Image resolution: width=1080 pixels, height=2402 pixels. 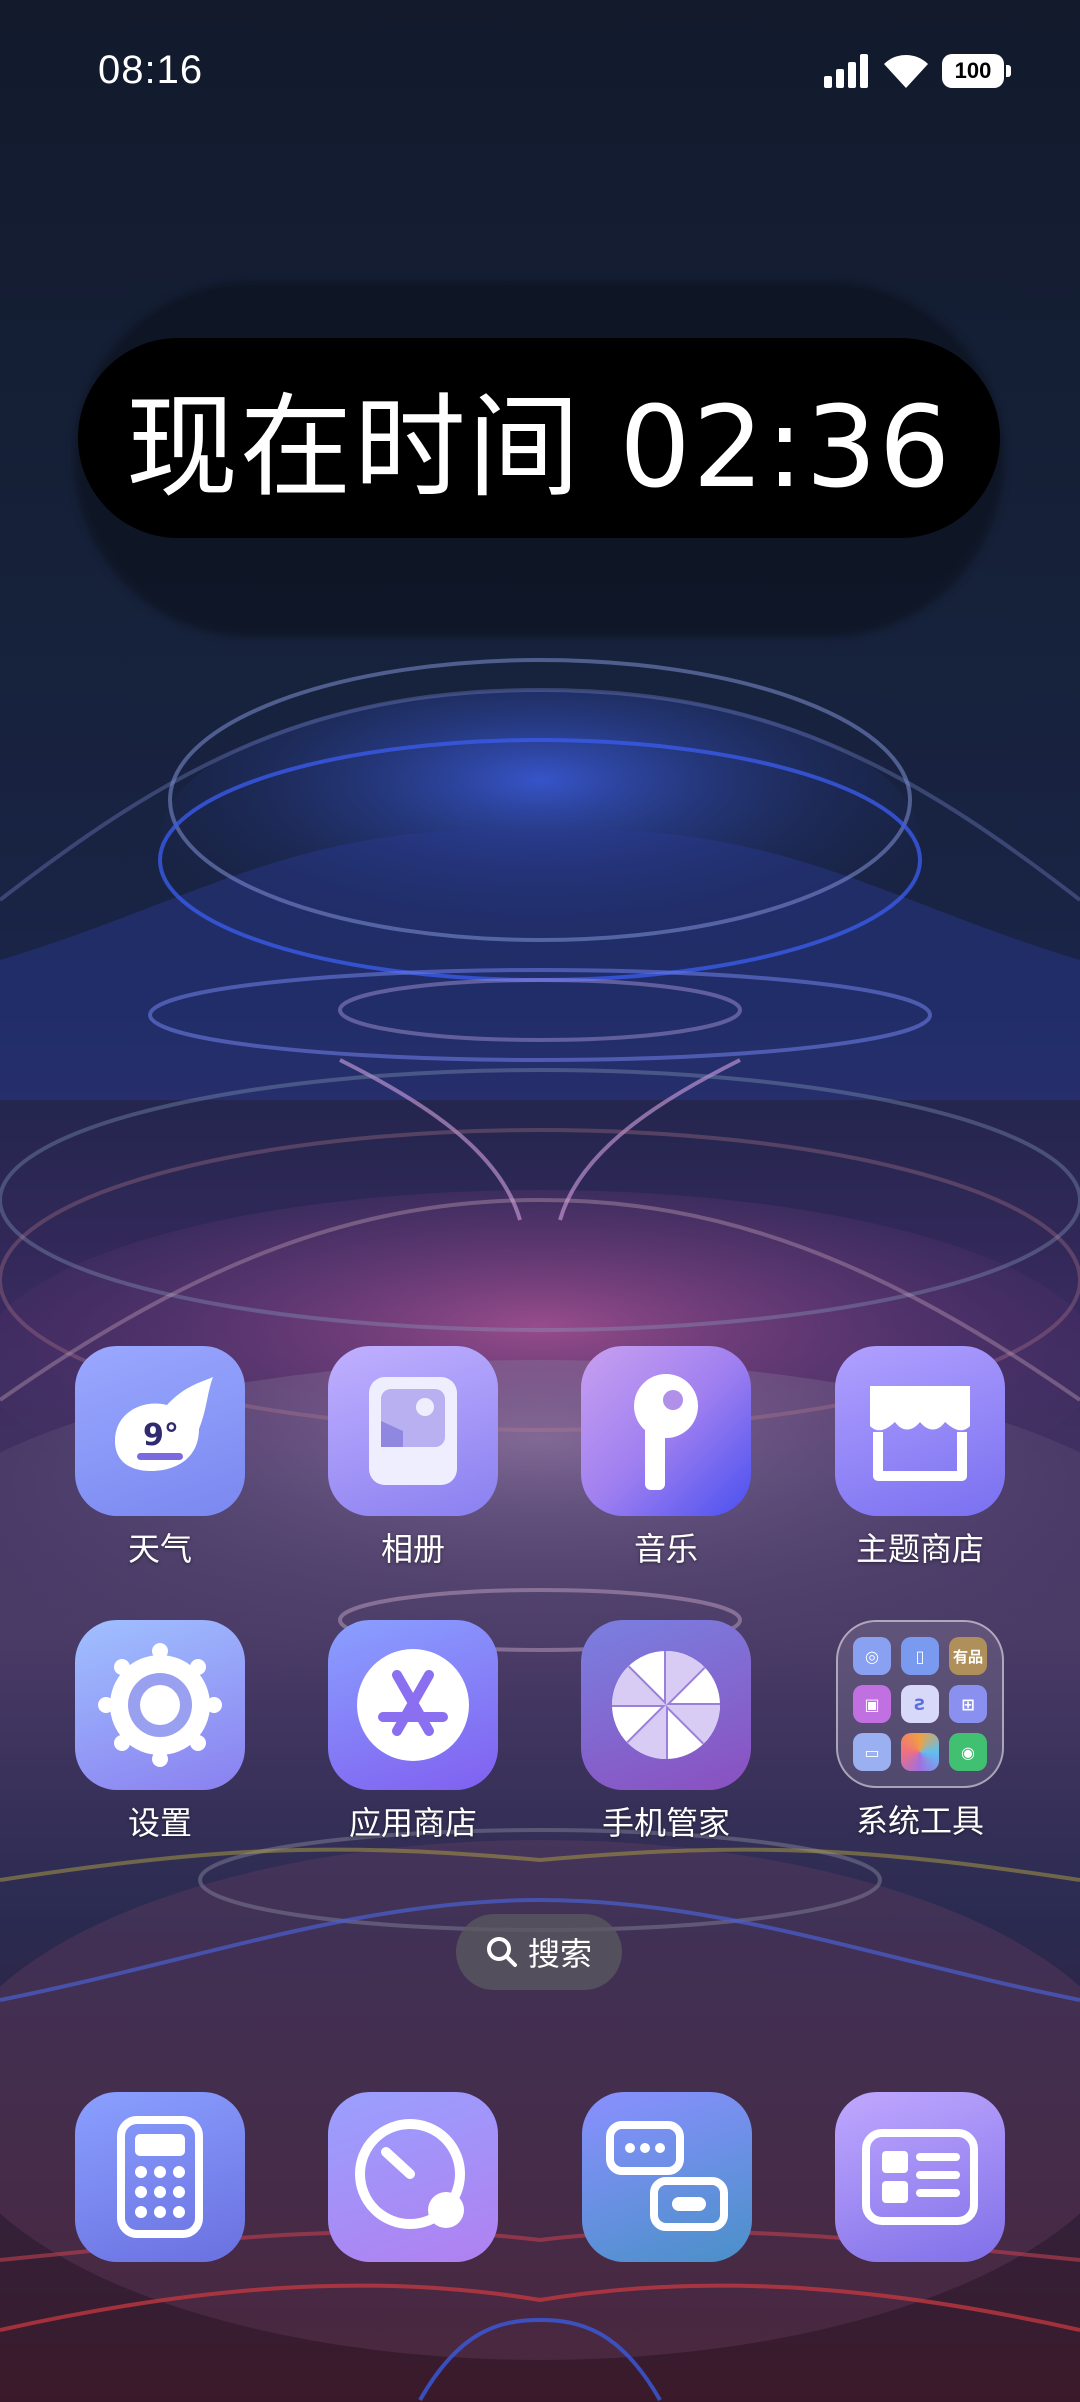 I want to click on clock-widget: 现在时间 02:36, so click(x=539, y=438).